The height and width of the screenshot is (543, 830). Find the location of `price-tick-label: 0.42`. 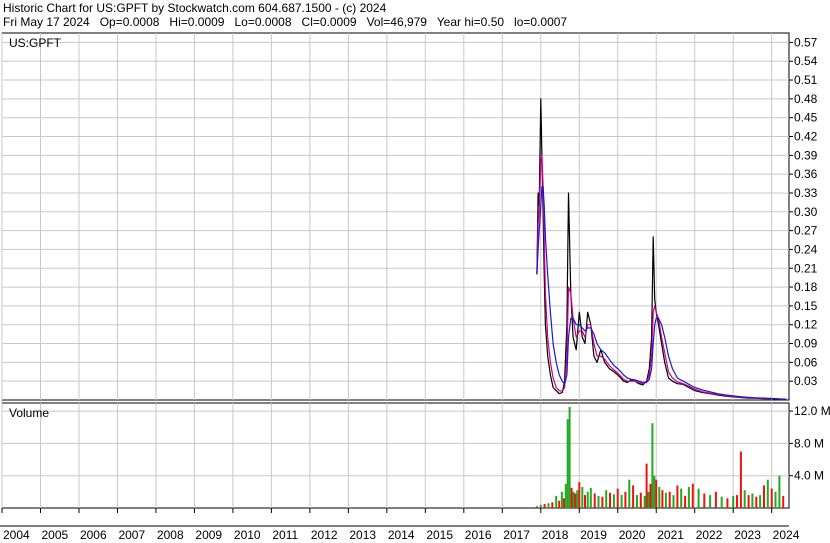

price-tick-label: 0.42 is located at coordinates (806, 137).